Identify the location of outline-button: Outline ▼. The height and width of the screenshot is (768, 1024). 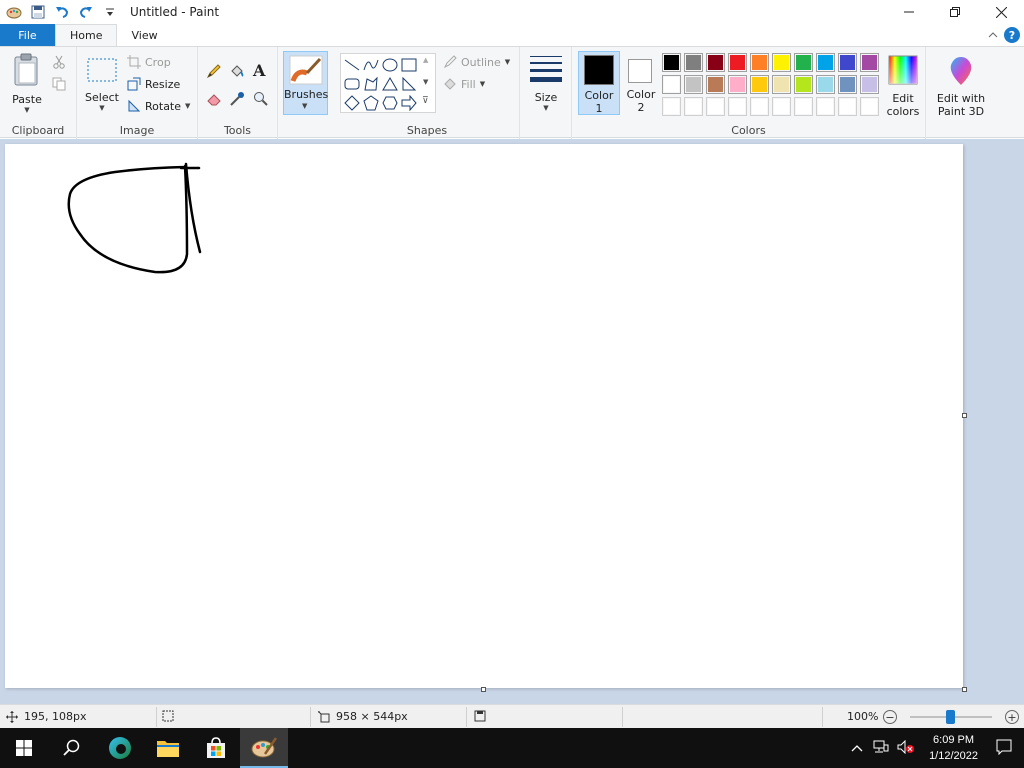
(476, 62).